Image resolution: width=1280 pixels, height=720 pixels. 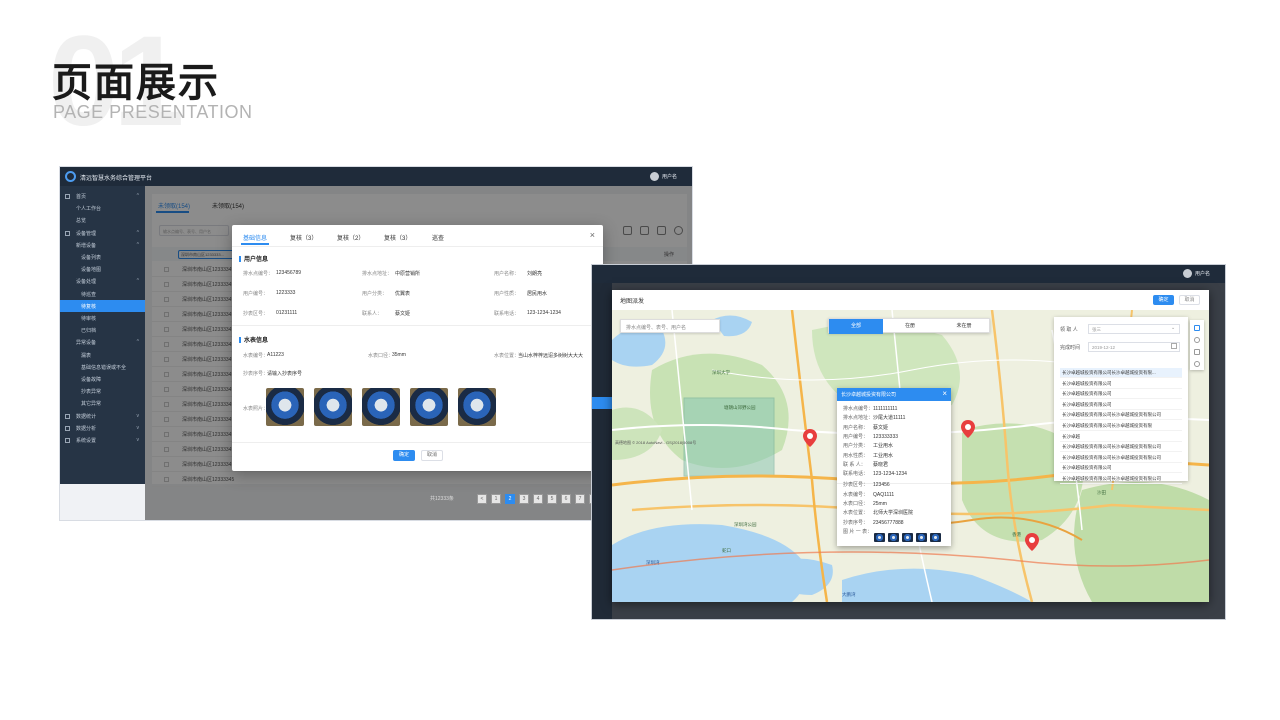 What do you see at coordinates (255, 237) in the screenshot?
I see `dialog-tab-basic-info: 基础信息` at bounding box center [255, 237].